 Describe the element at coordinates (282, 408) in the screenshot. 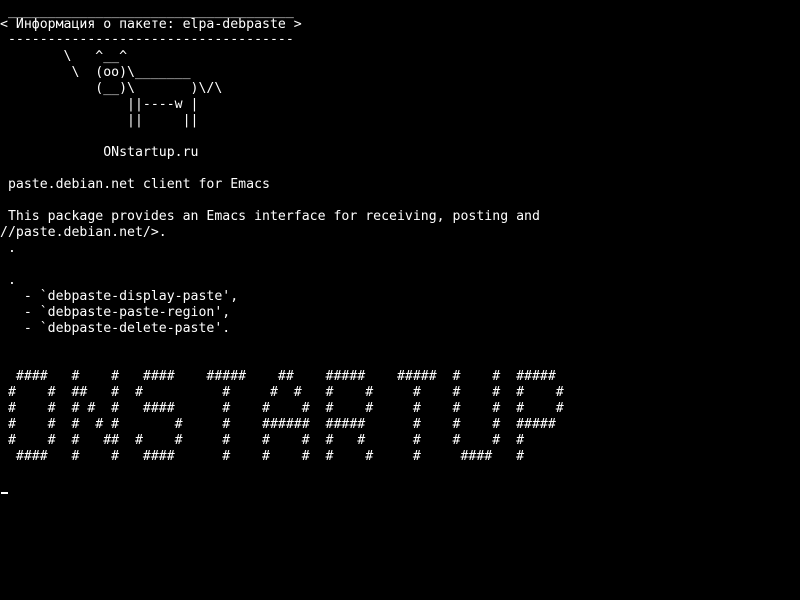

I see `banner-line-3: # # # # # #### # # # # # # # # # #` at that location.